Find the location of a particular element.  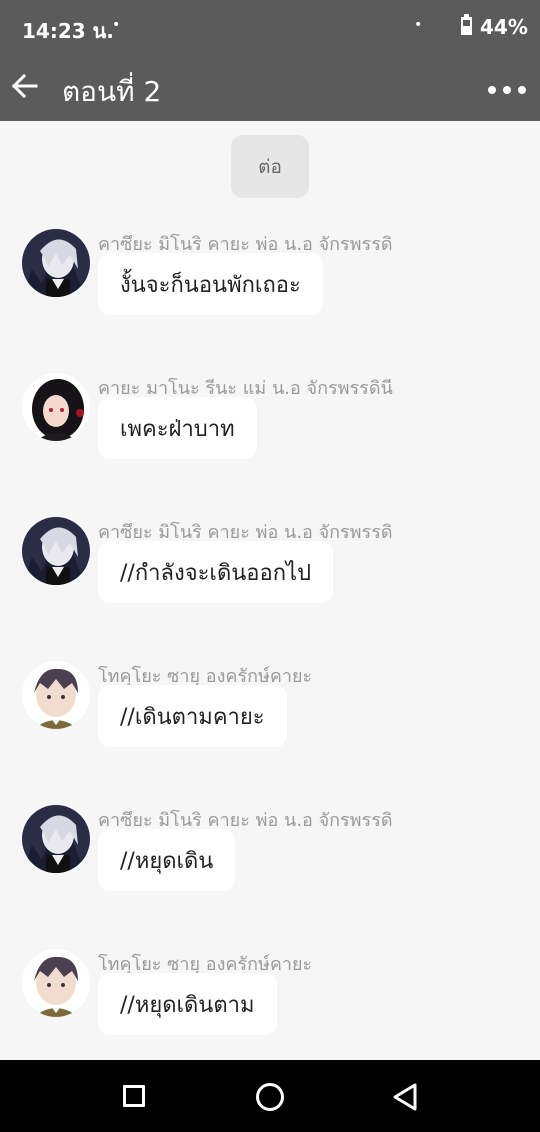

chat-message: โทคุโยะ ซายุ องครักษ์คายะ //หยุดเดินตาม is located at coordinates (270, 1004).